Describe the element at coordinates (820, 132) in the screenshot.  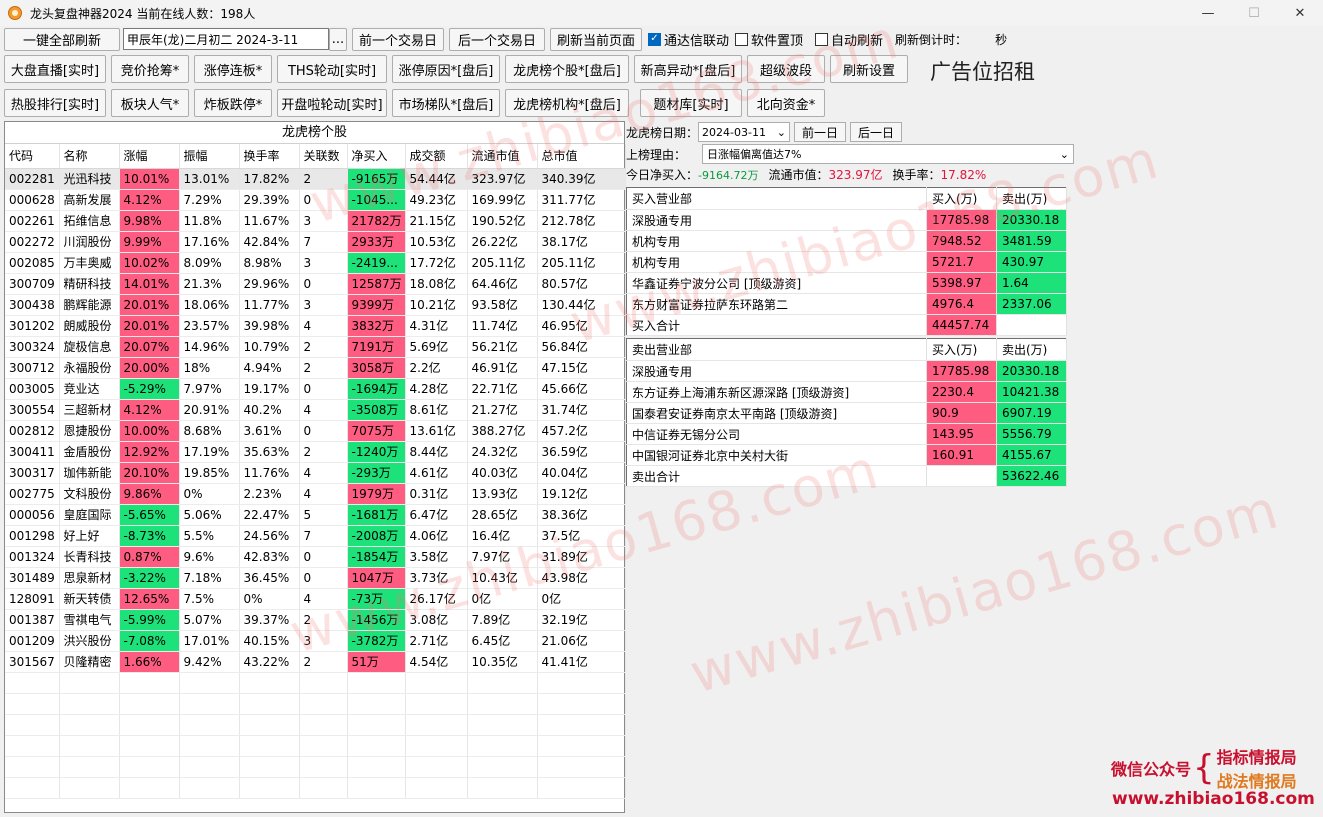
I see `prev-day-button: 前一日` at that location.